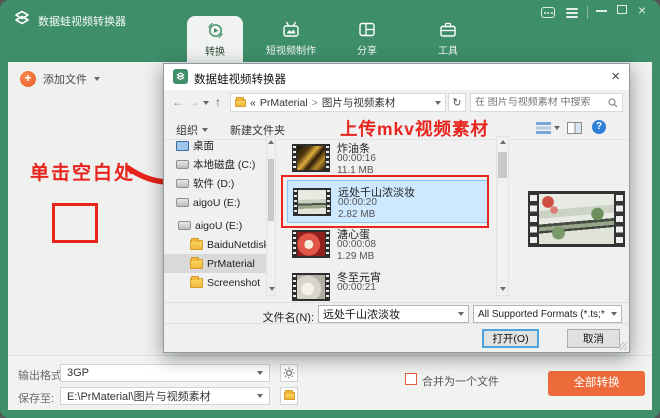 The height and width of the screenshot is (418, 660). I want to click on sidebar-item-desktop: 桌面, so click(220, 145).